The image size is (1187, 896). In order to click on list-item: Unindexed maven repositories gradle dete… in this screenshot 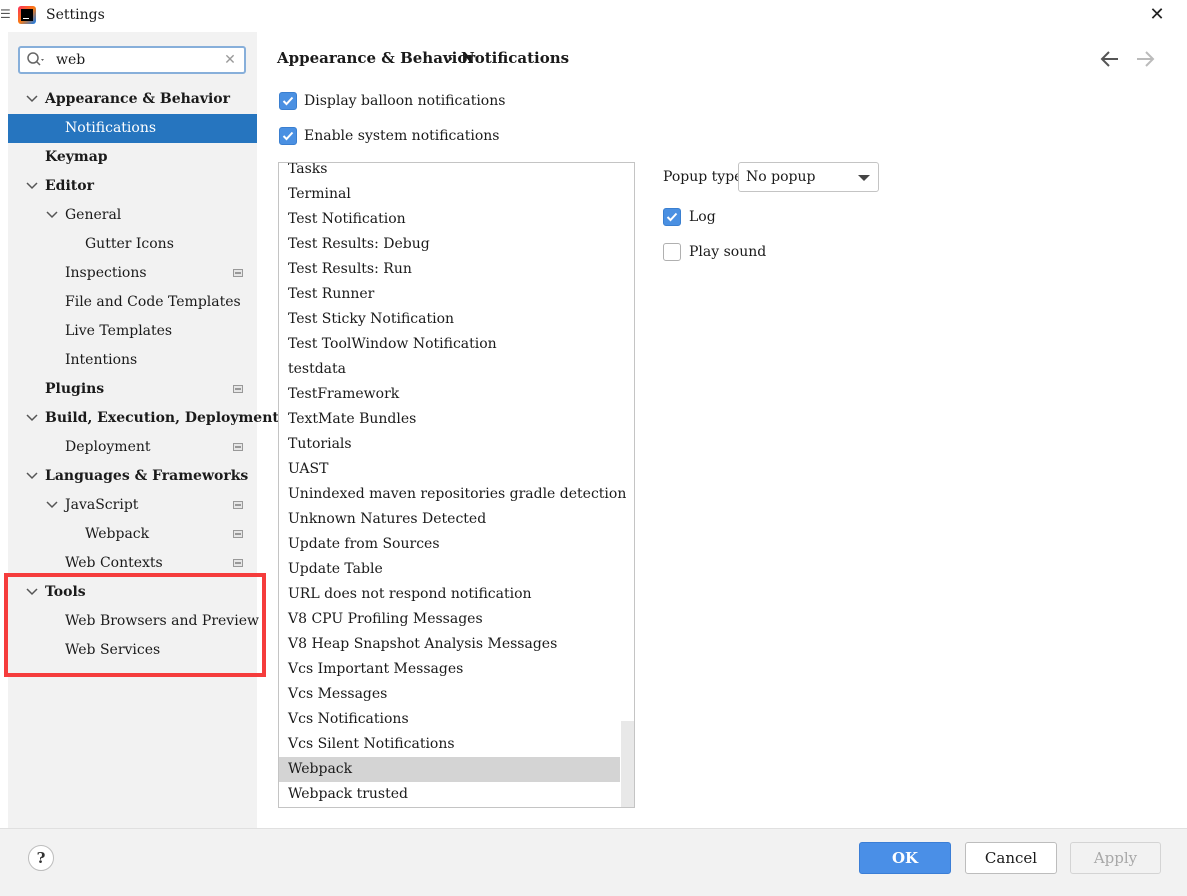, I will do `click(452, 494)`.